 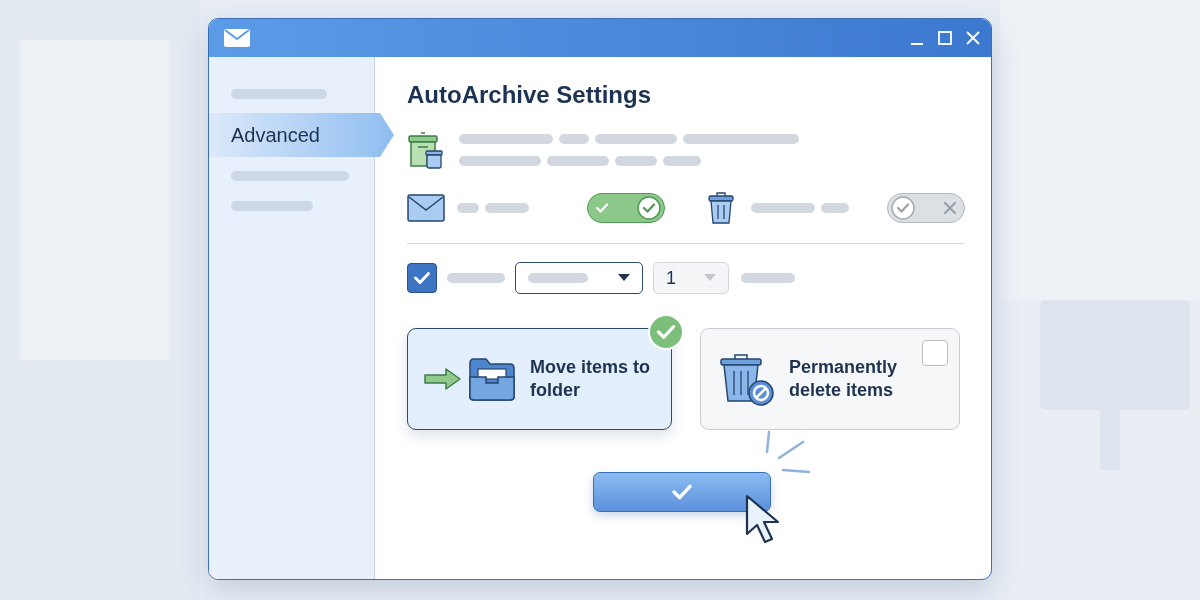 What do you see at coordinates (666, 332) in the screenshot?
I see `check-badge-icon` at bounding box center [666, 332].